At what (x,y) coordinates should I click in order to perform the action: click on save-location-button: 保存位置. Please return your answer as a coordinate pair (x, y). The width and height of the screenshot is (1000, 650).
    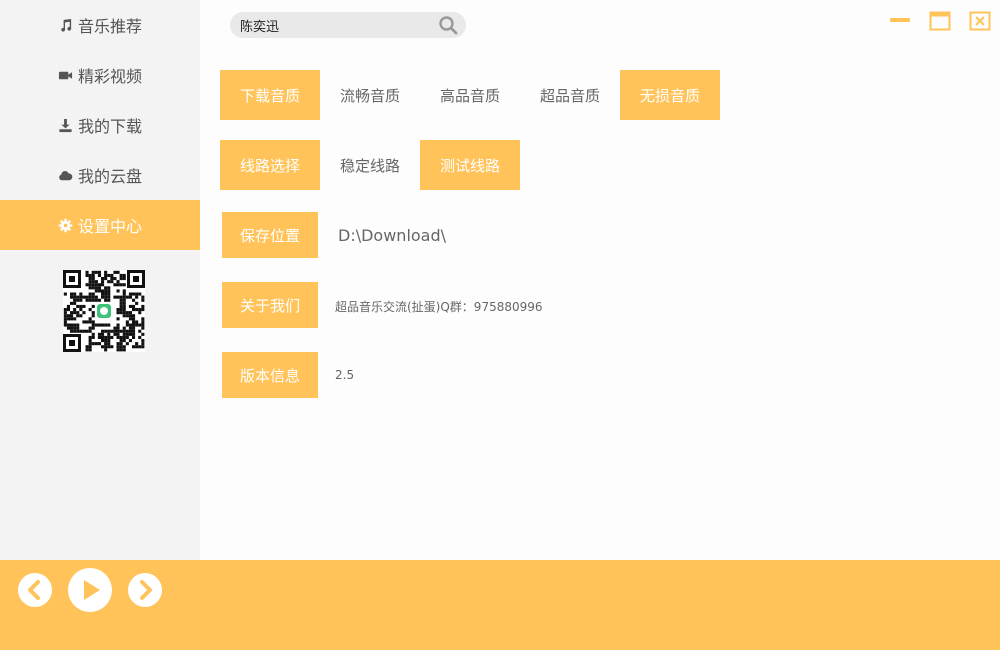
    Looking at the image, I should click on (270, 235).